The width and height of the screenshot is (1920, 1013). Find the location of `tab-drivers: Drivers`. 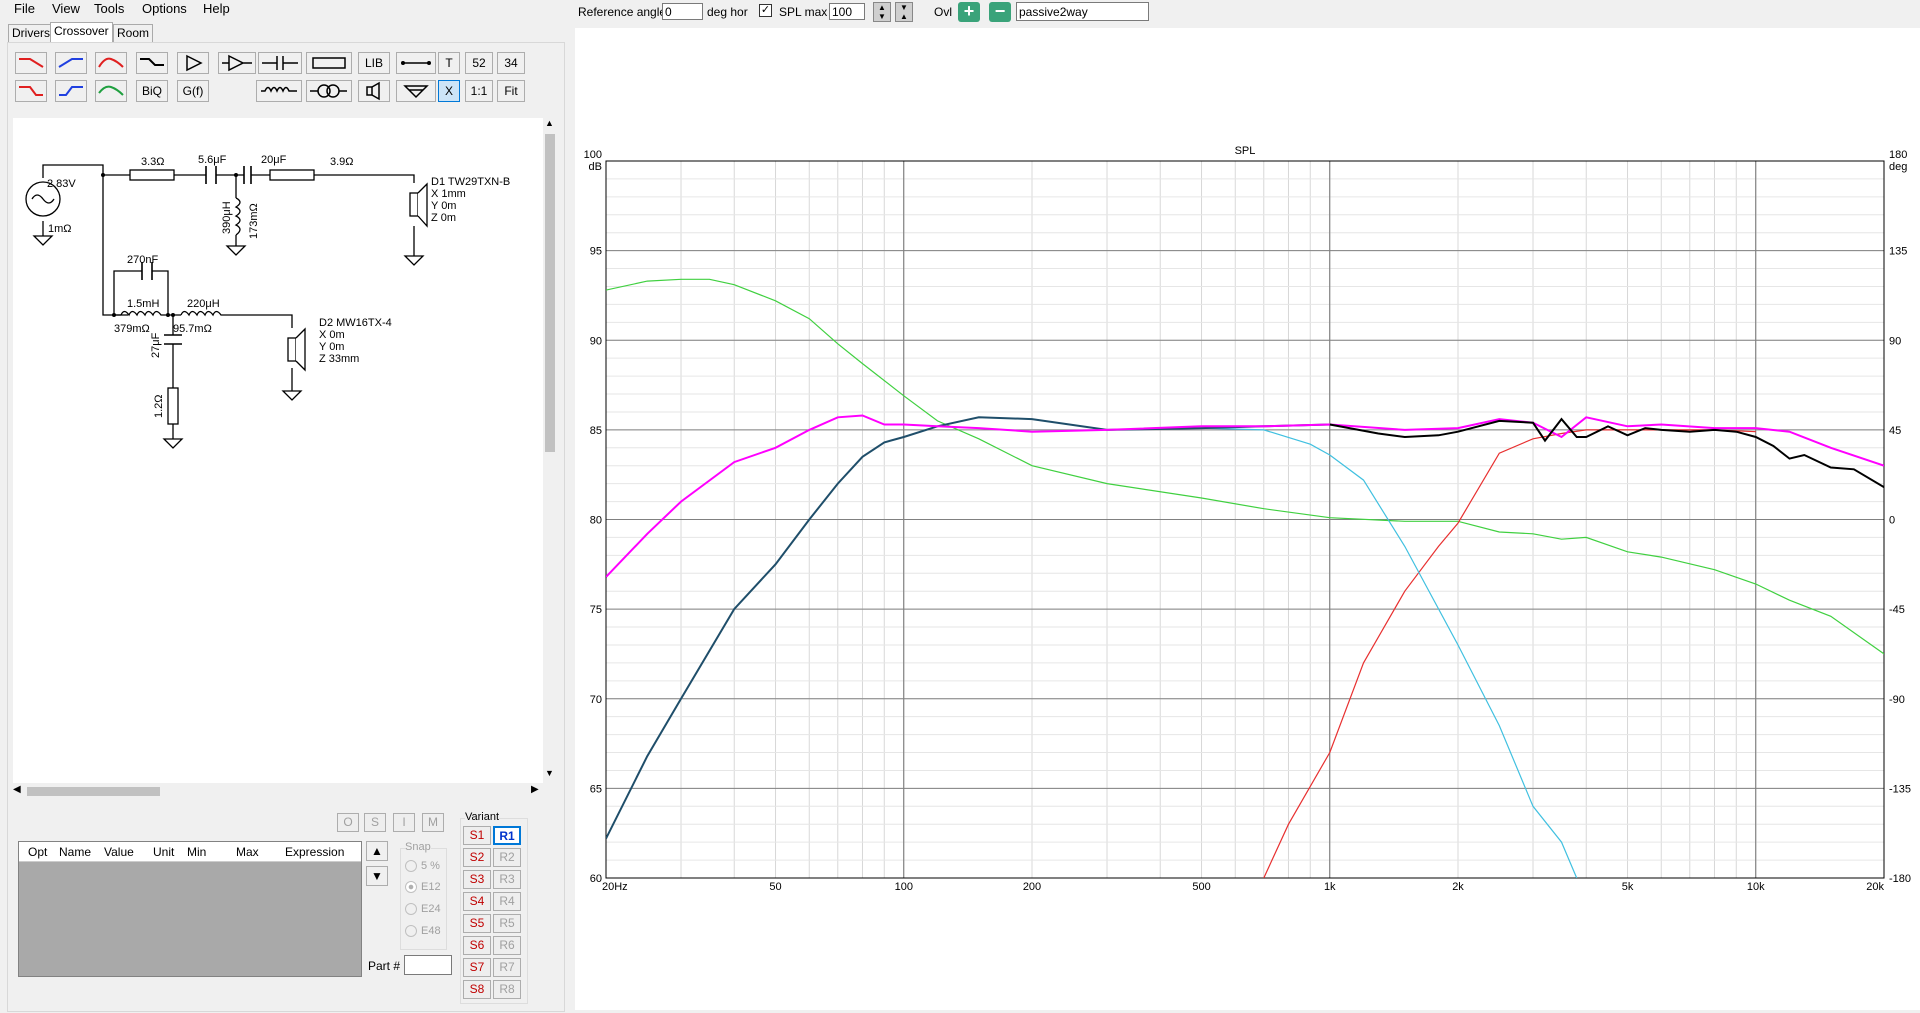

tab-drivers: Drivers is located at coordinates (31, 33).